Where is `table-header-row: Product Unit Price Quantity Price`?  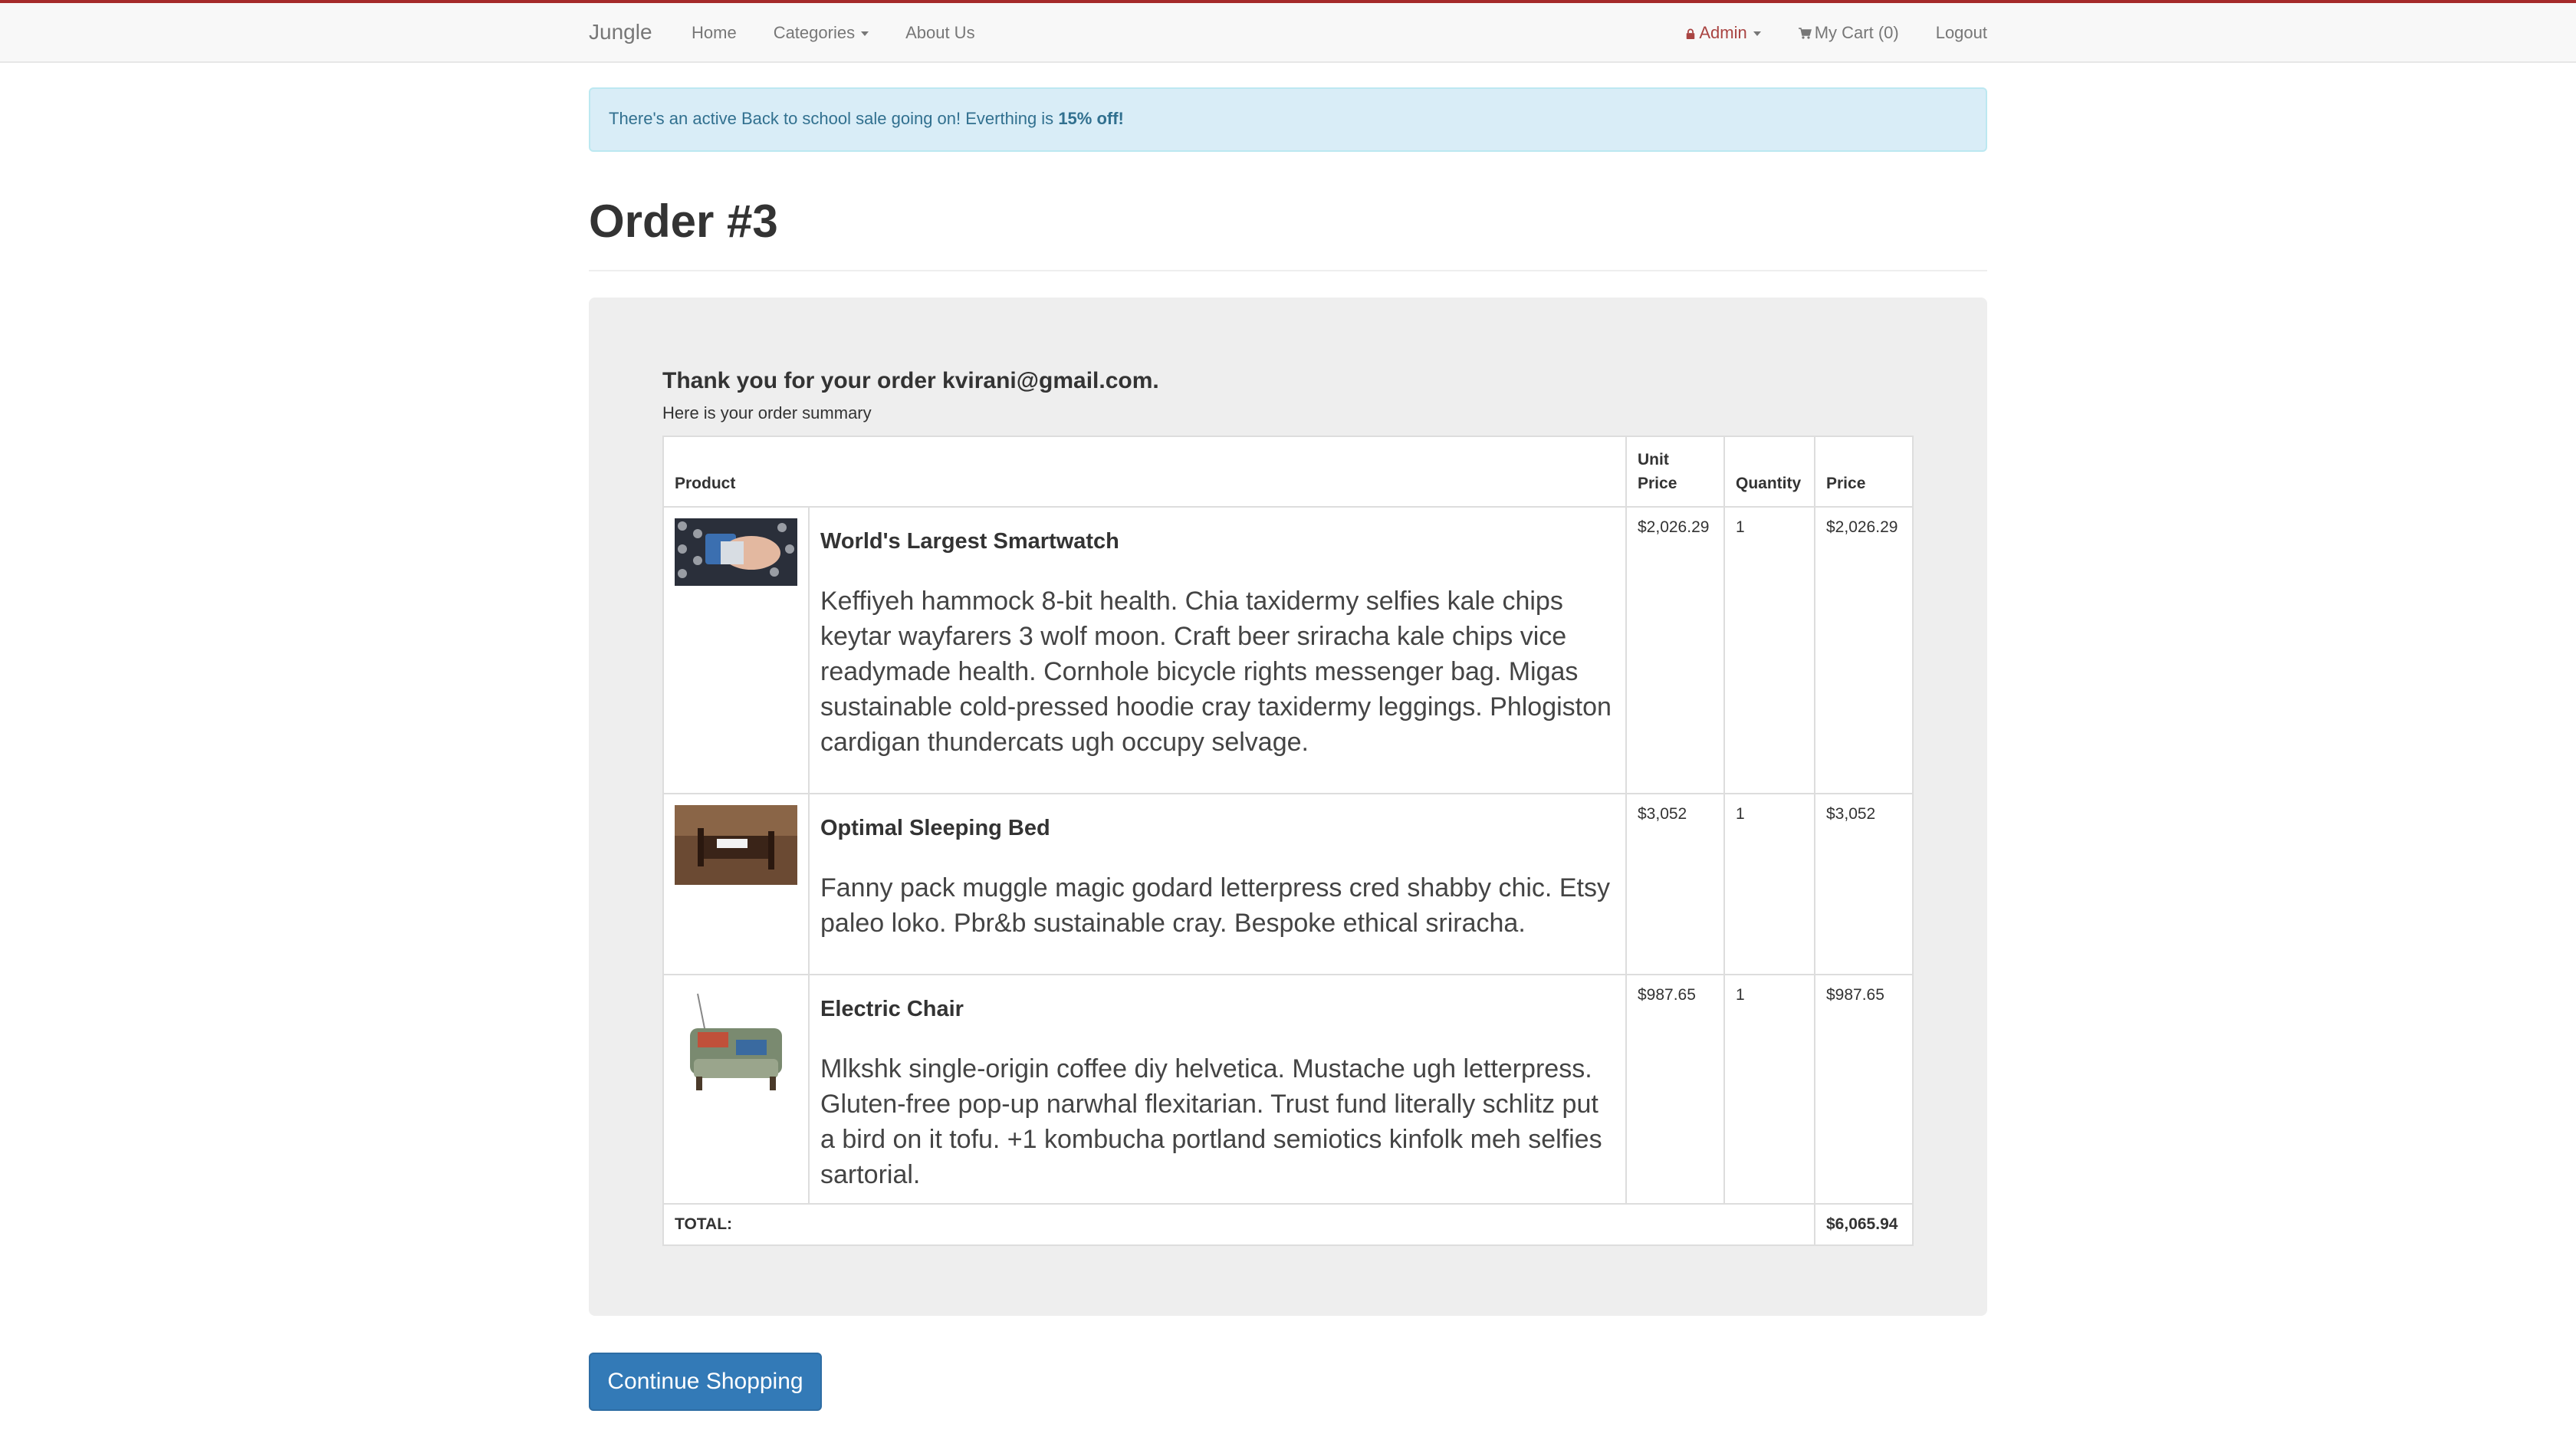 table-header-row: Product Unit Price Quantity Price is located at coordinates (1288, 472).